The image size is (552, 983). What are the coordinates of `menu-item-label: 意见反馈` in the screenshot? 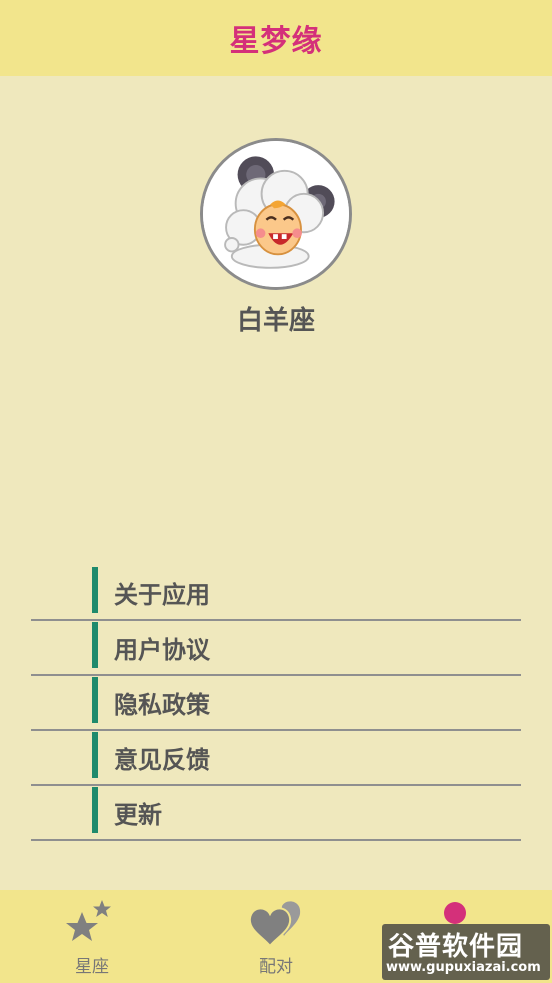 It's located at (162, 760).